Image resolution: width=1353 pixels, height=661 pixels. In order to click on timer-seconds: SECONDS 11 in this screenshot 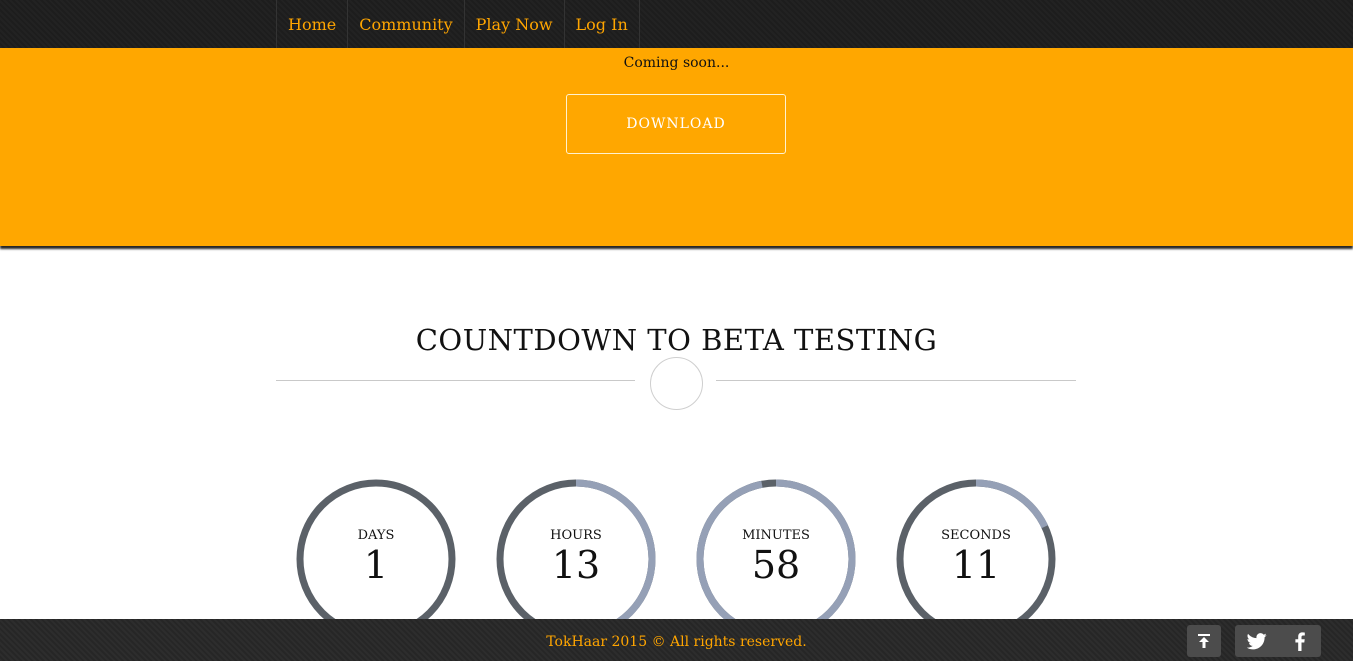, I will do `click(976, 559)`.